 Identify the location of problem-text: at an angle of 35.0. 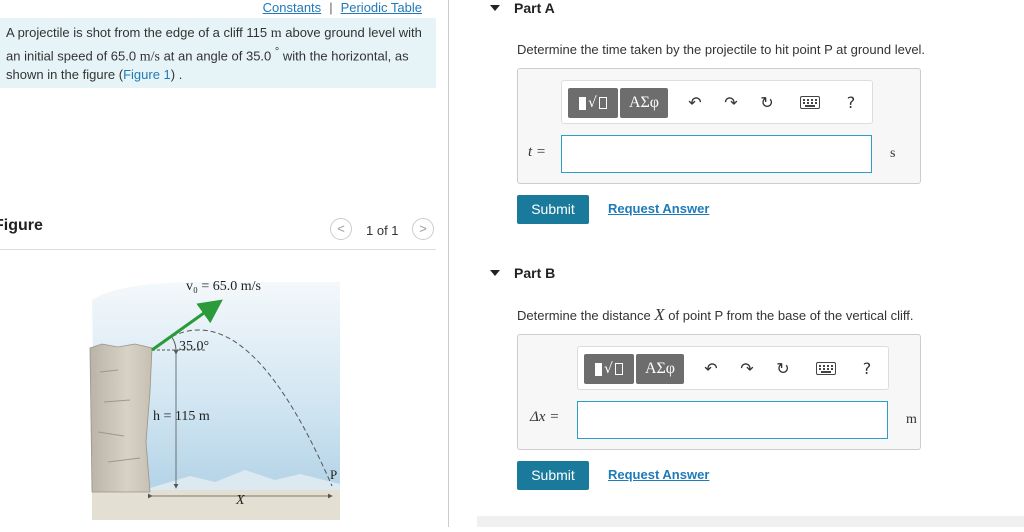
(217, 56).